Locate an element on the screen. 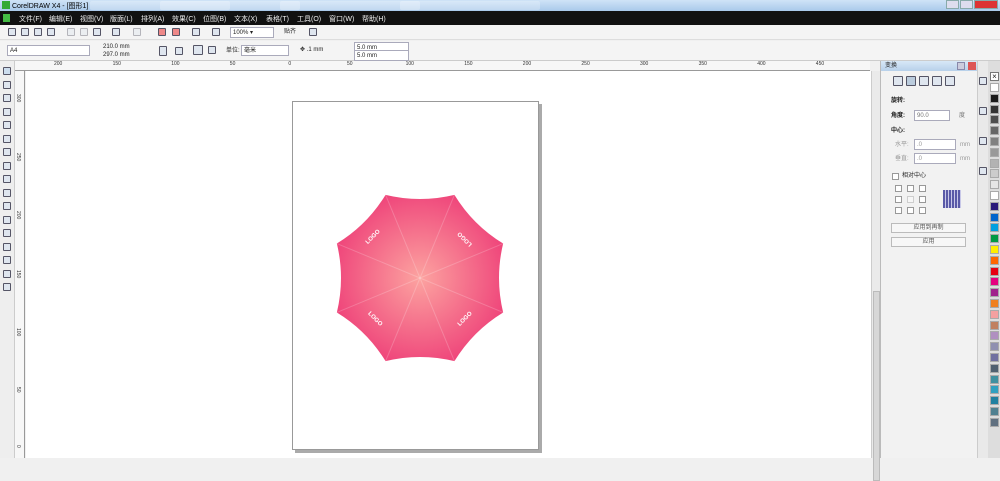 Image resolution: width=1000 pixels, height=481 pixels. skew-tab-icon is located at coordinates (950, 81).